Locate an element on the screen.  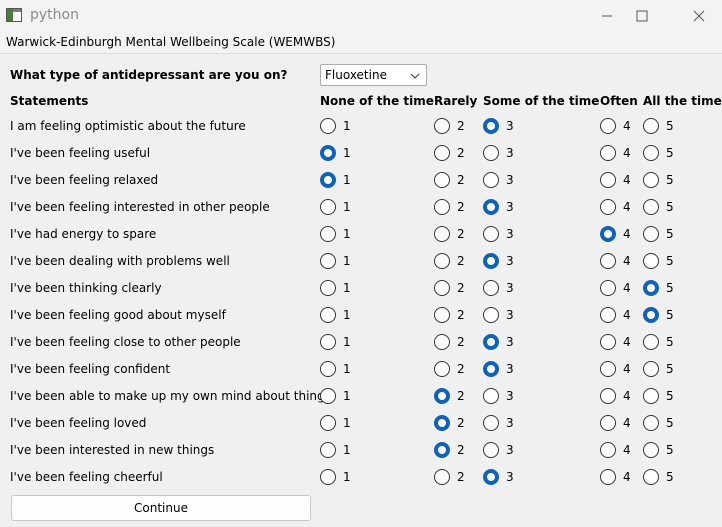
statement-text: I've been dealing with problems well is located at coordinates (120, 261).